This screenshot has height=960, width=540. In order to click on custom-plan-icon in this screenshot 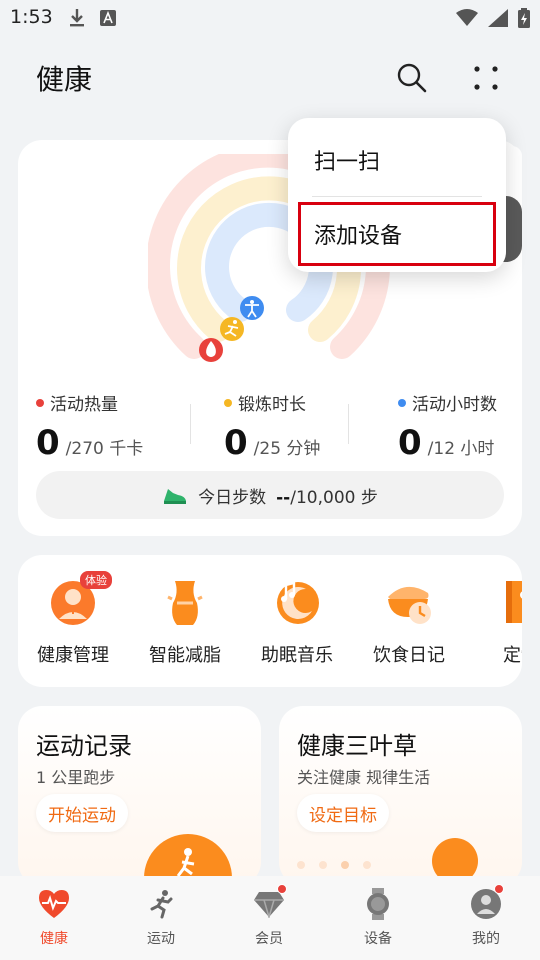, I will do `click(514, 602)`.